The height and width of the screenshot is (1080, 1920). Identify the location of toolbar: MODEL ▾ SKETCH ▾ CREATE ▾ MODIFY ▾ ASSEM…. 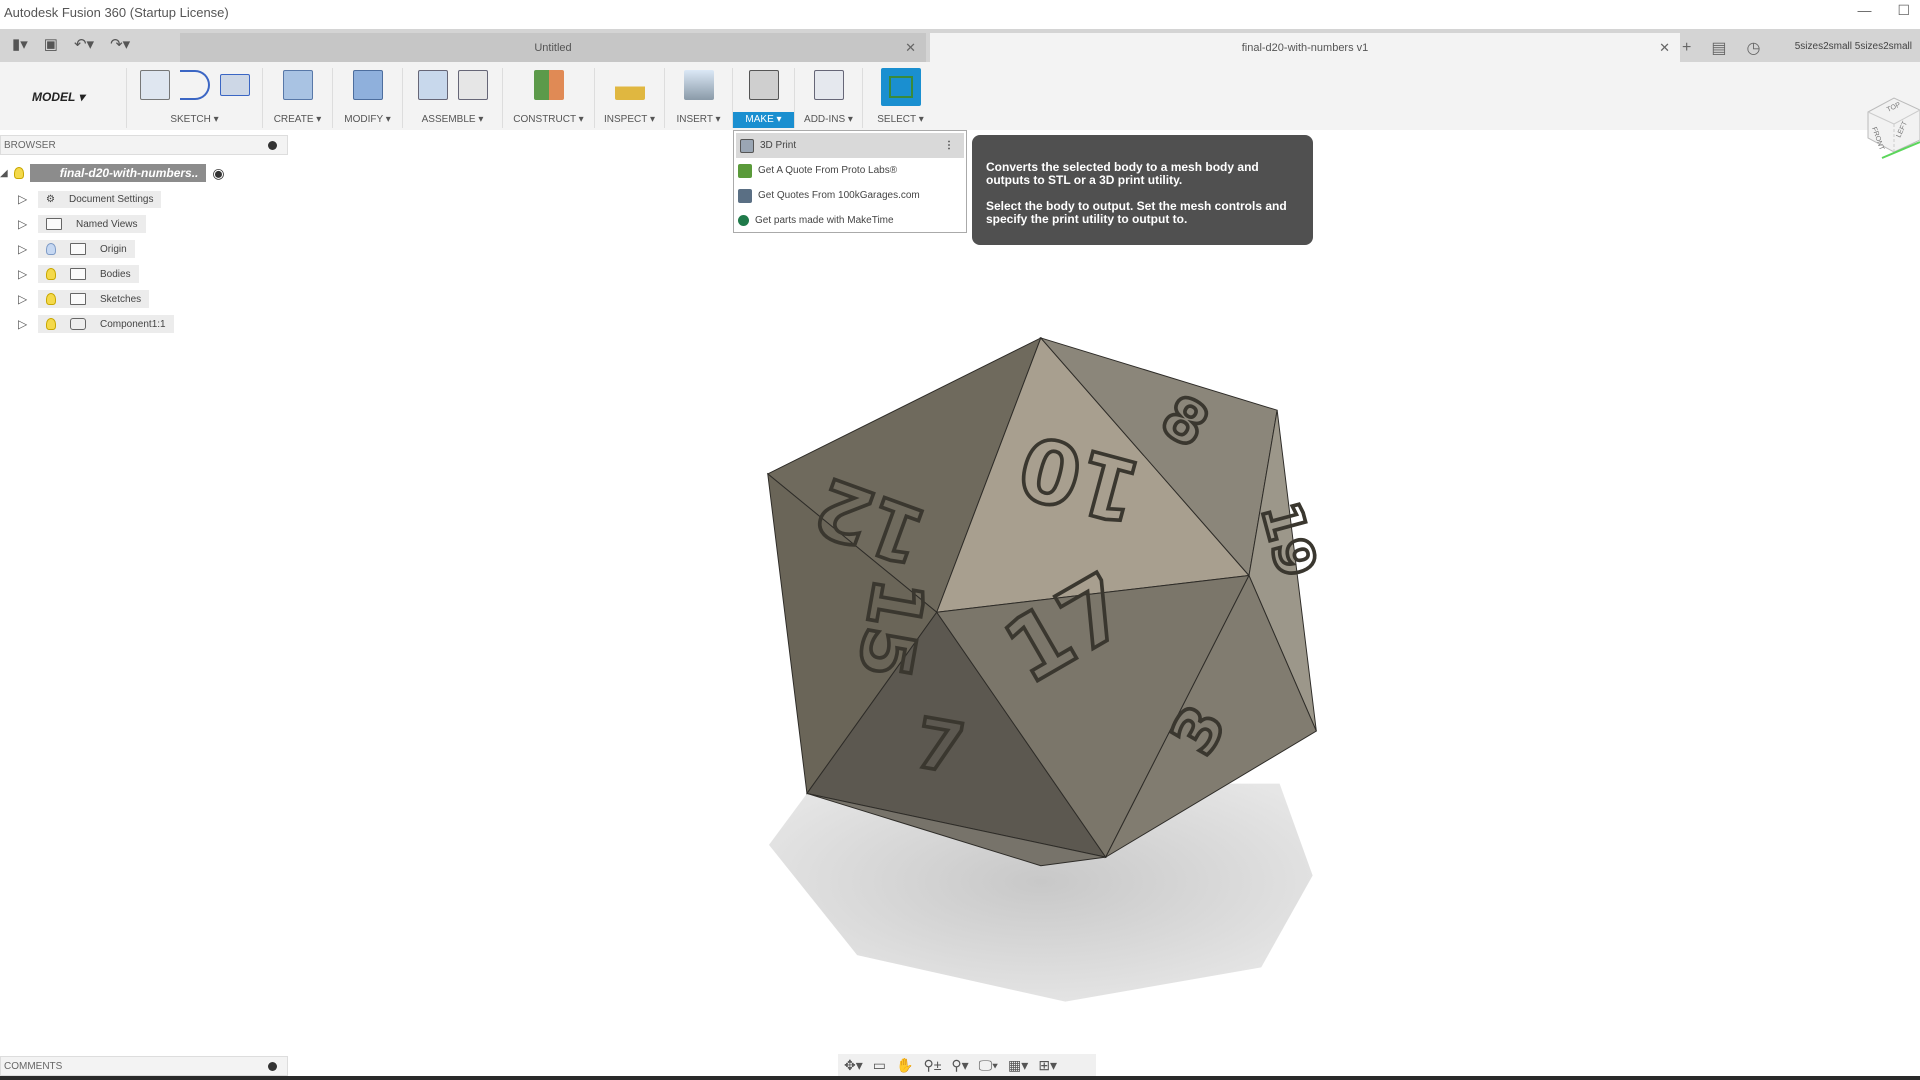
(960, 96).